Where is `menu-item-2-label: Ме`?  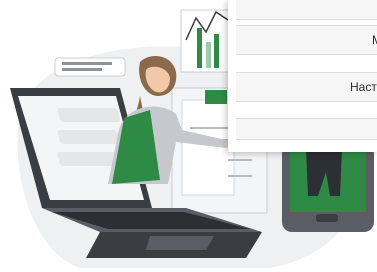
menu-item-2-label: Ме is located at coordinates (374, 40).